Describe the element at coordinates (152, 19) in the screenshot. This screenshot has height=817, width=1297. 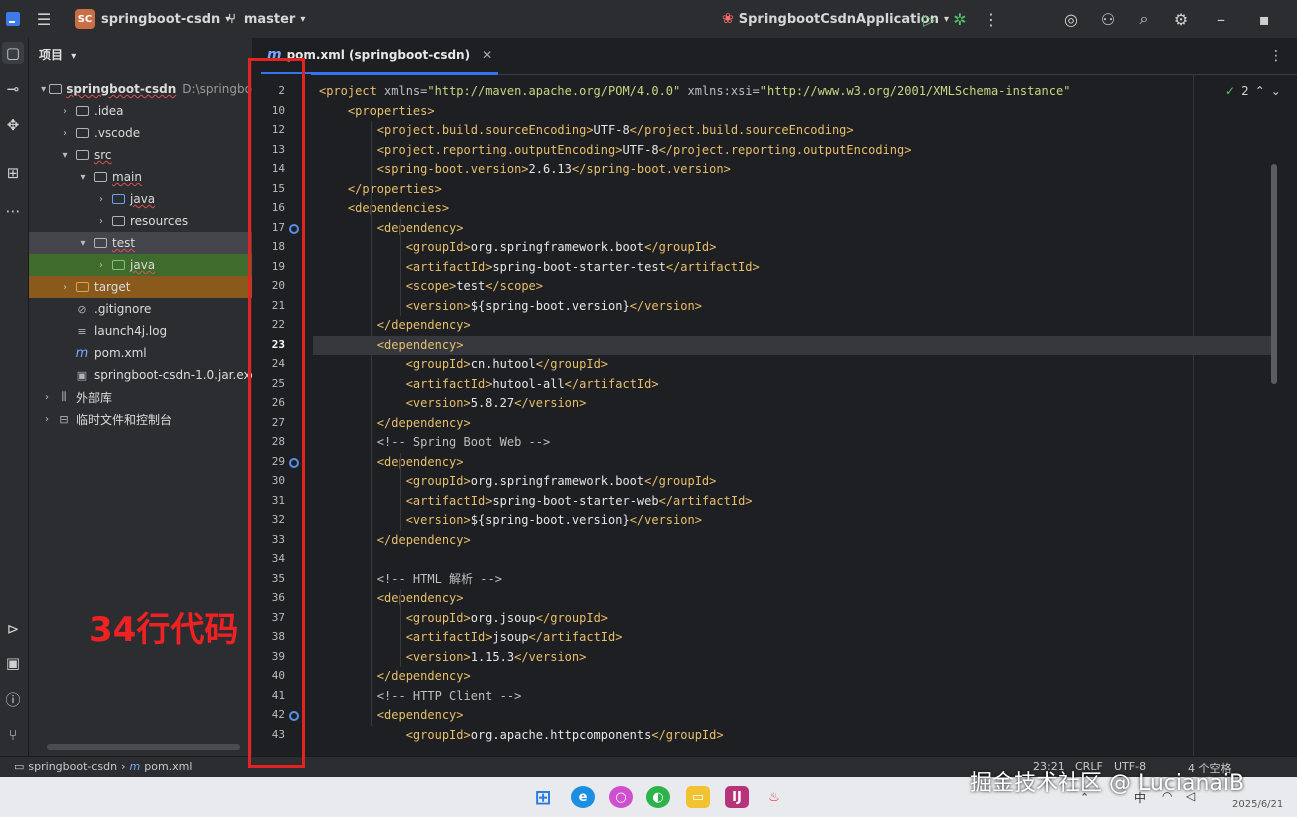
I see `project-selector: SC springboot-csdn ▾` at that location.